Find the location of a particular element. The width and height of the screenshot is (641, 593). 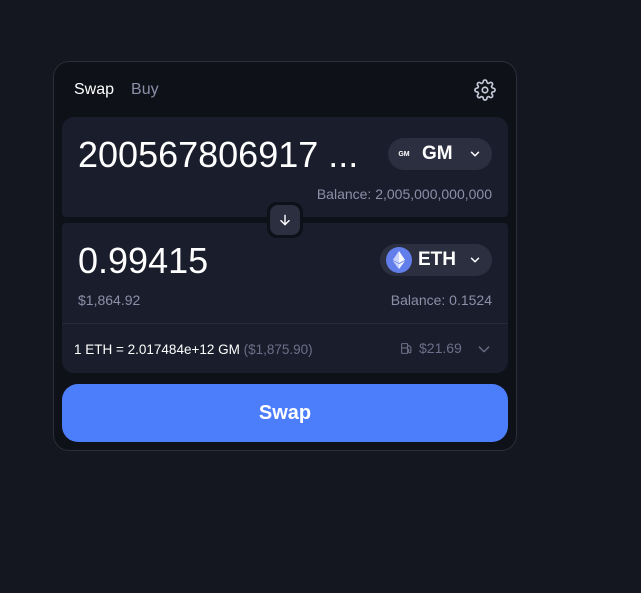

tab-buy: Buy is located at coordinates (145, 90).